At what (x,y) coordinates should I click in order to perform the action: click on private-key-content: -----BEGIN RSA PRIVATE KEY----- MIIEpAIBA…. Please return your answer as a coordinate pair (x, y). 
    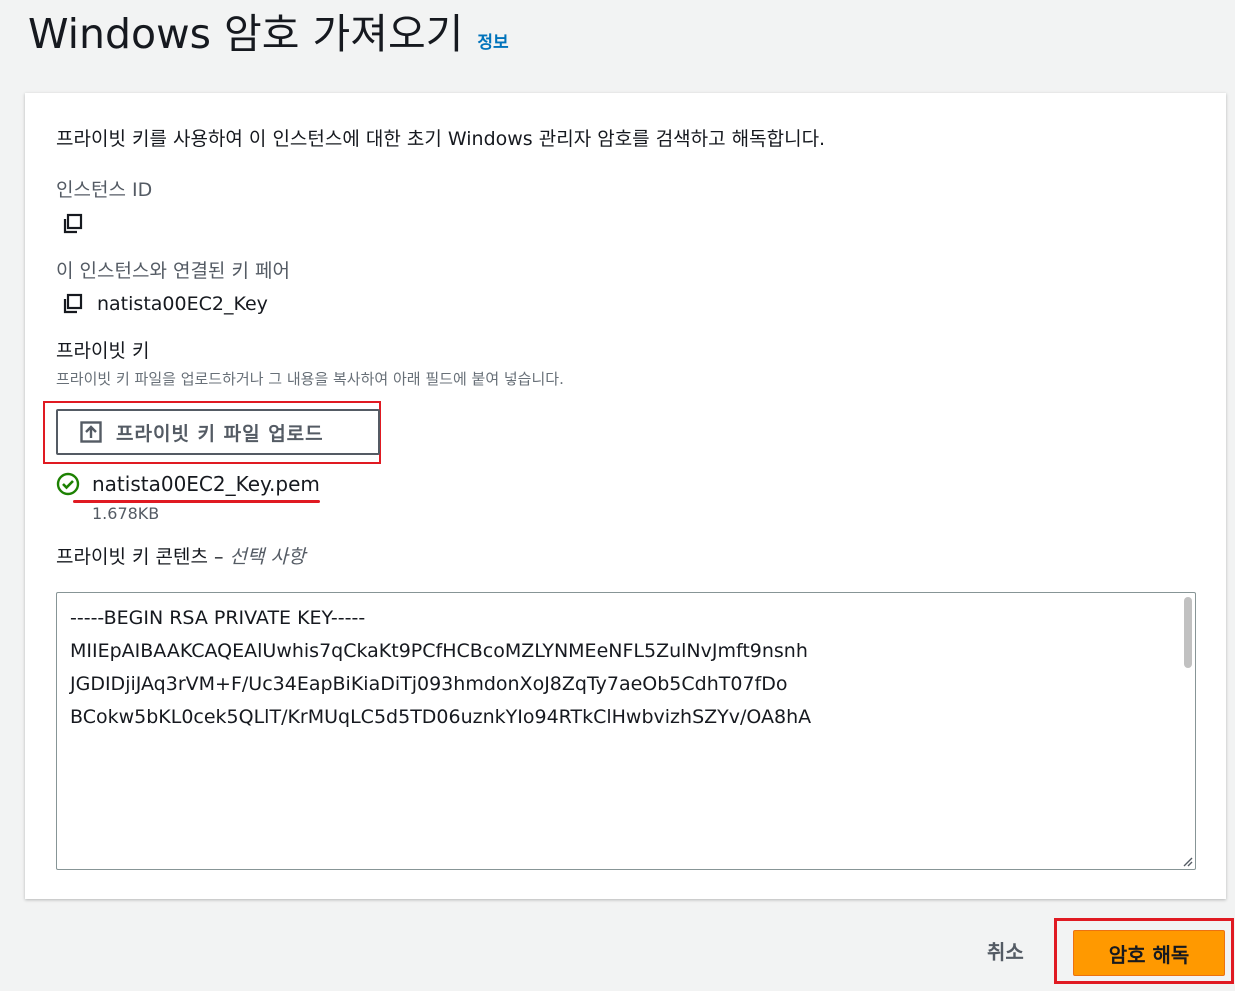
    Looking at the image, I should click on (440, 668).